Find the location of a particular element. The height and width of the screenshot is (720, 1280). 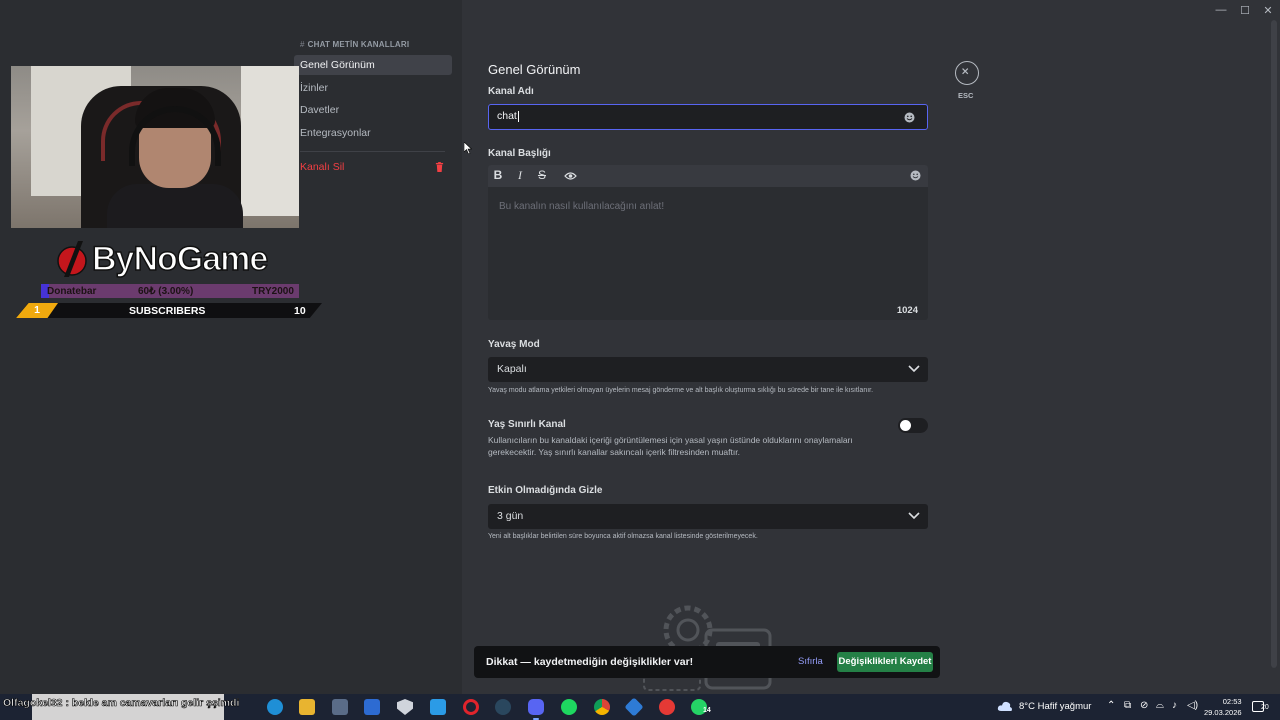

opera-icon is located at coordinates (471, 707).